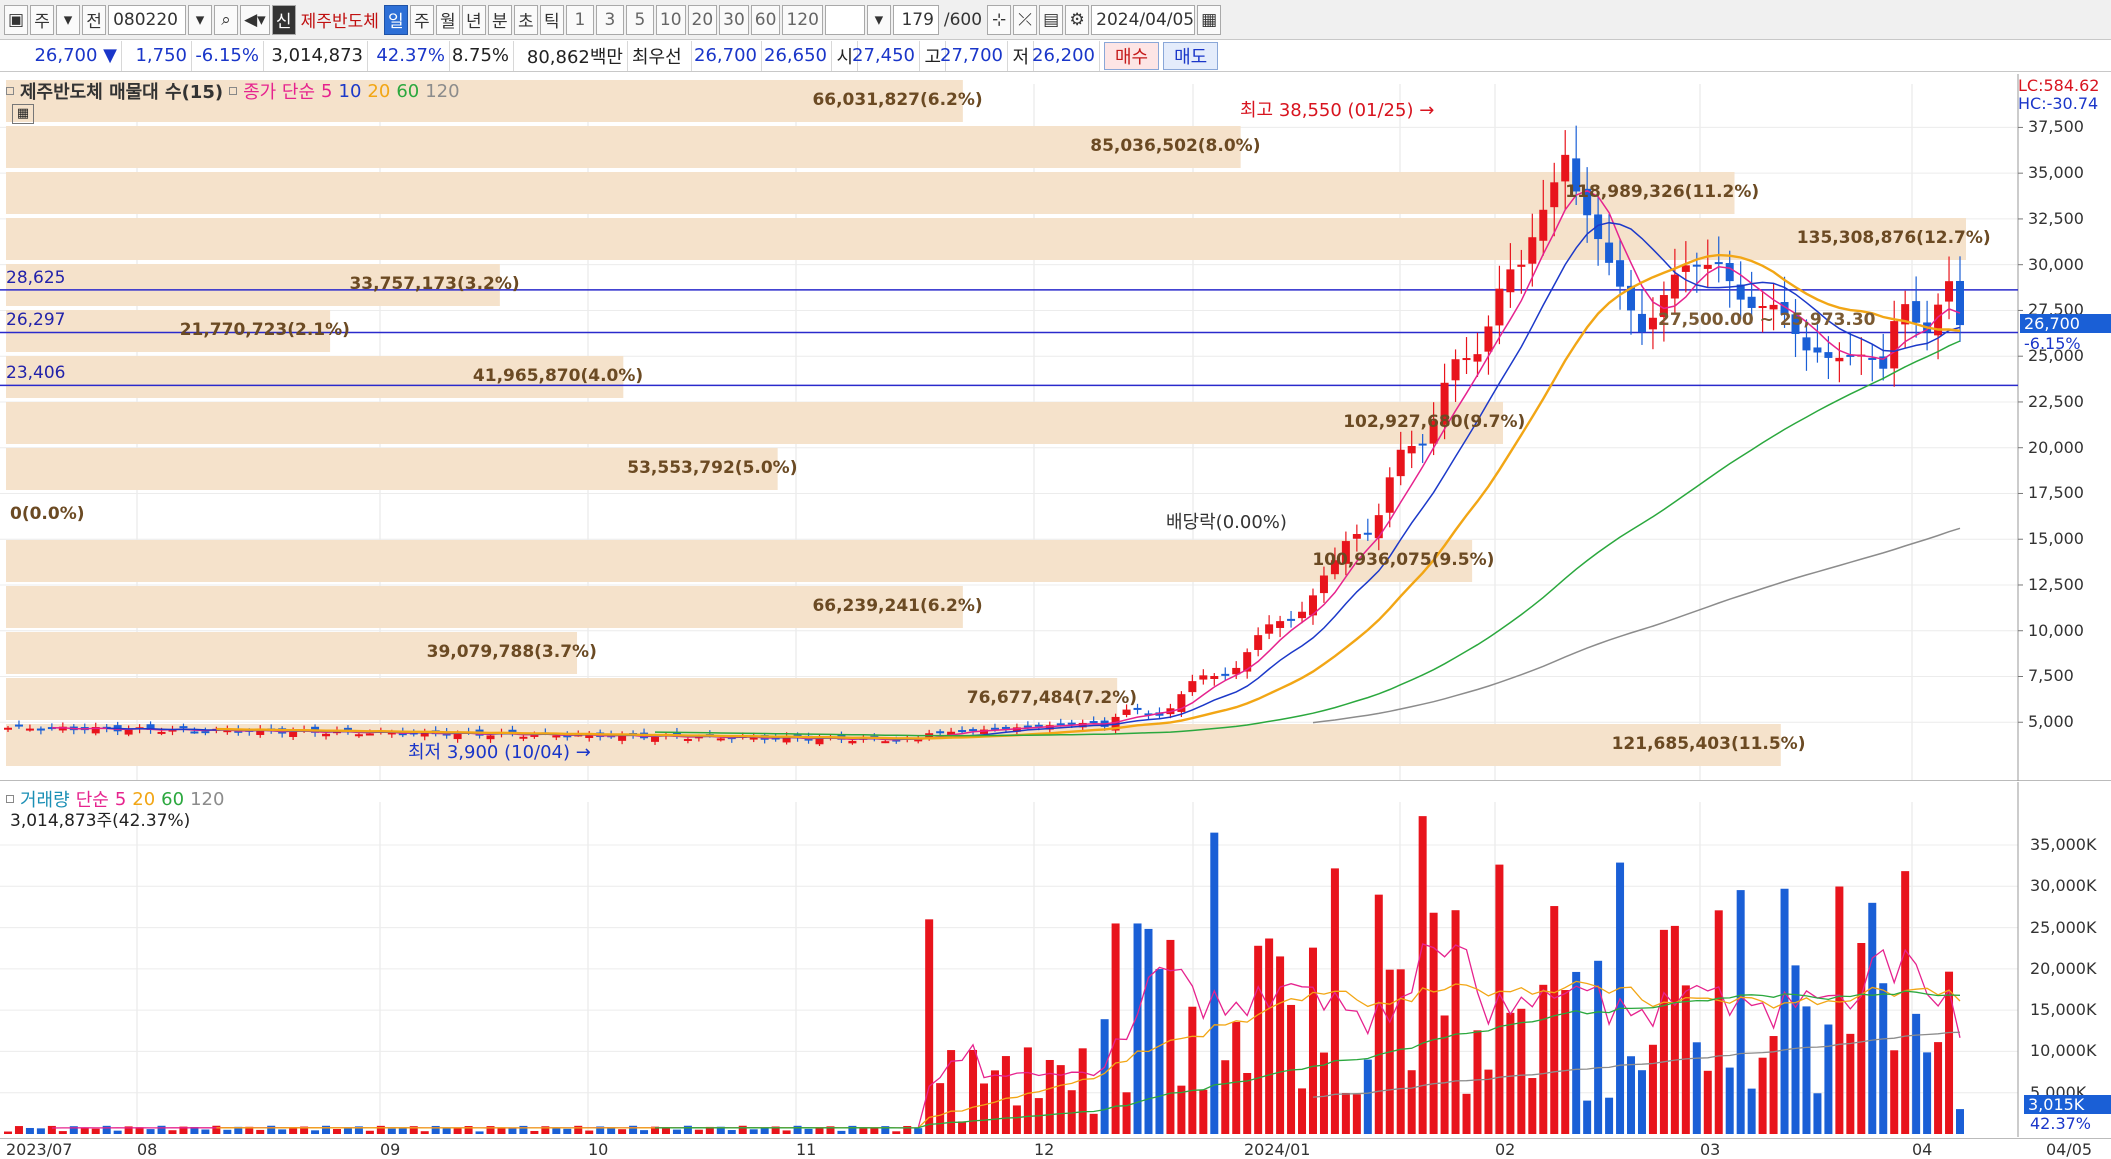 This screenshot has height=1159, width=2111. Describe the element at coordinates (1143, 19) in the screenshot. I see `date-input: 2024/04/05` at that location.